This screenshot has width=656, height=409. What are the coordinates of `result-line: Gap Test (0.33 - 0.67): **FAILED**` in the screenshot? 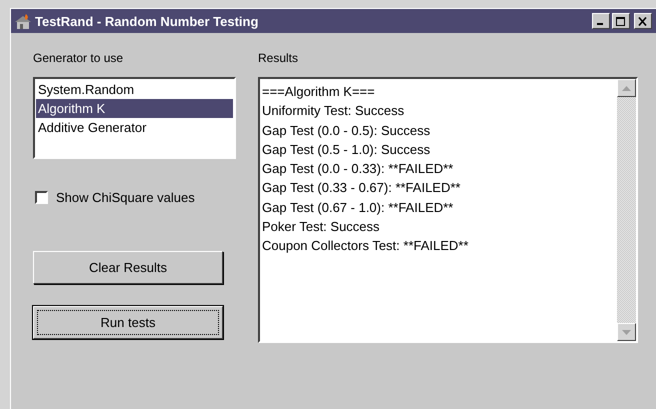 It's located at (362, 188).